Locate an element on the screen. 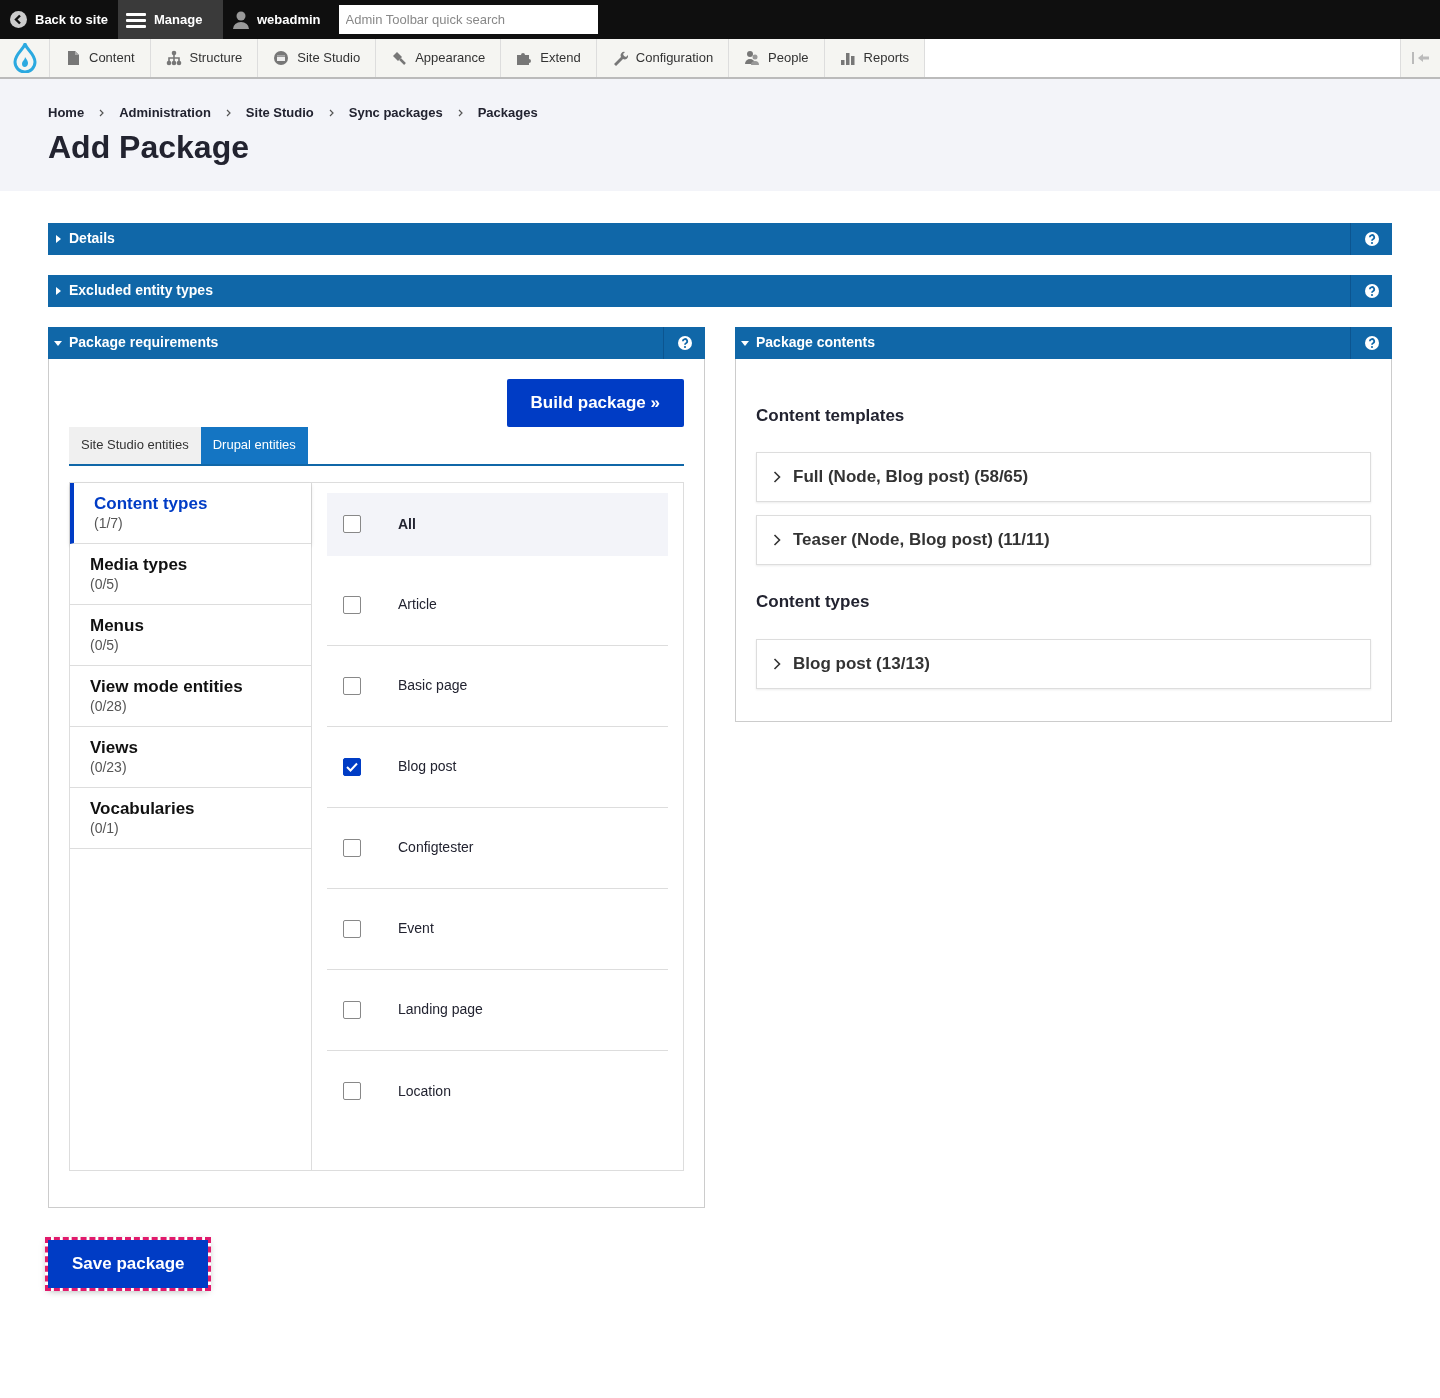  save-package-button: Save package is located at coordinates (128, 1263).